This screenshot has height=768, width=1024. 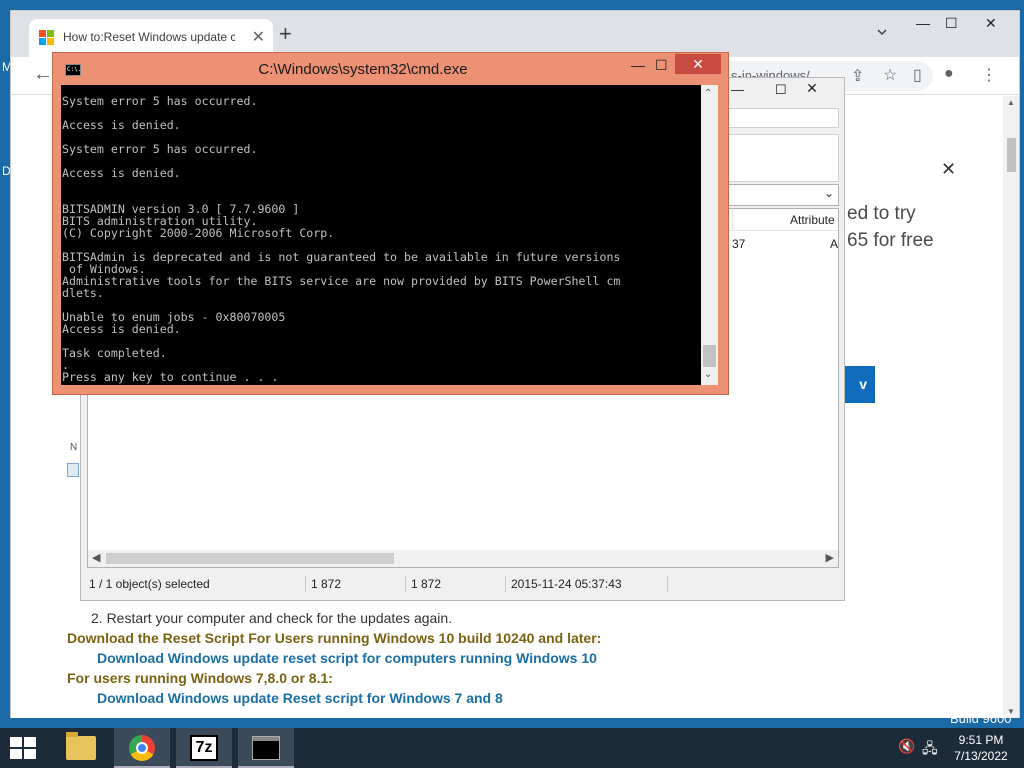 I want to click on console-vertical-scrollbar: ⌃ ⌄, so click(x=709, y=235).